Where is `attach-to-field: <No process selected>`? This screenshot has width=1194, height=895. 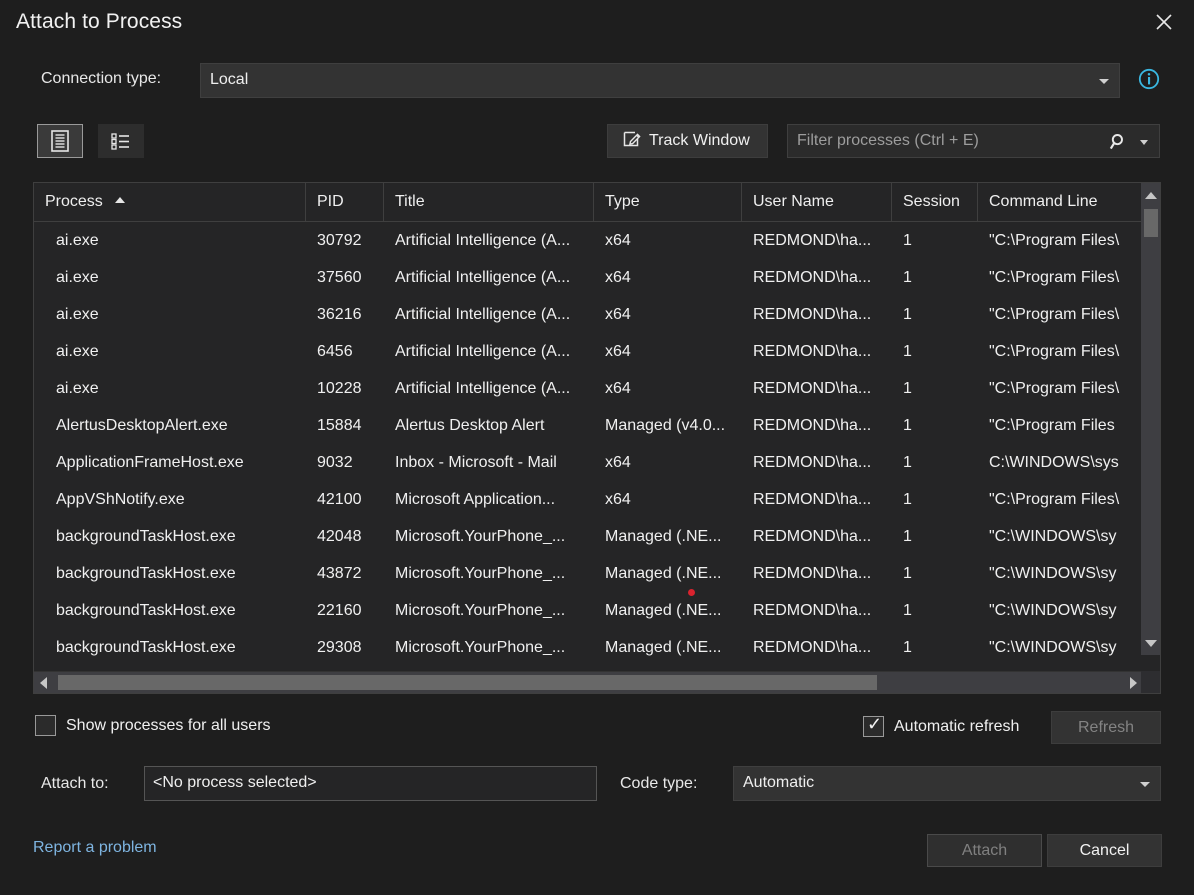 attach-to-field: <No process selected> is located at coordinates (370, 783).